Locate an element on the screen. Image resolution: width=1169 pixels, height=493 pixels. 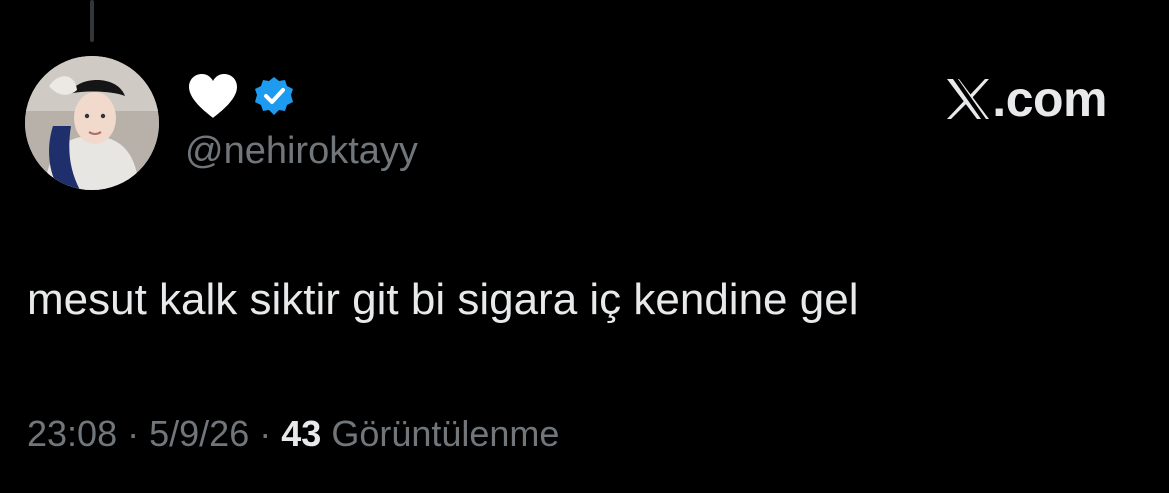
brand-domain-text: .com is located at coordinates (1049, 99).